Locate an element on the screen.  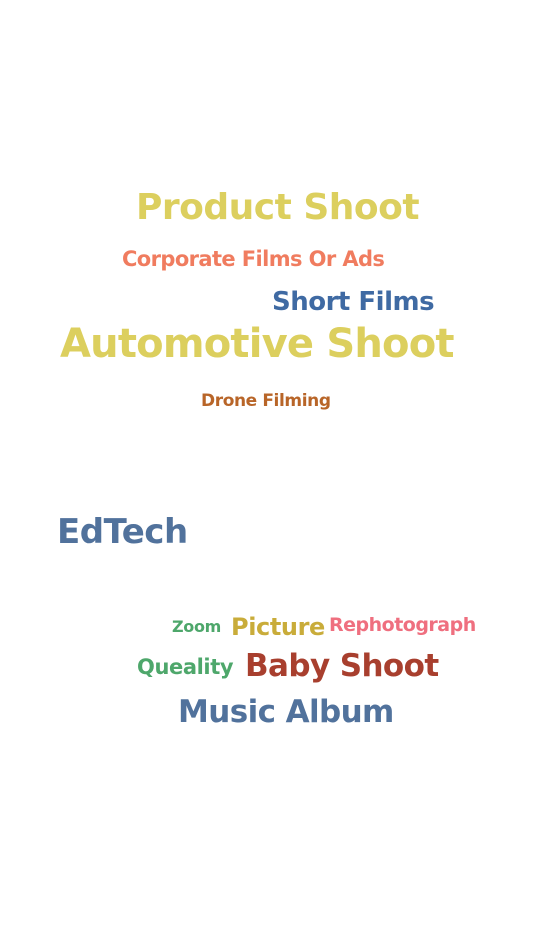
word-music-album: Music Album is located at coordinates (286, 712).